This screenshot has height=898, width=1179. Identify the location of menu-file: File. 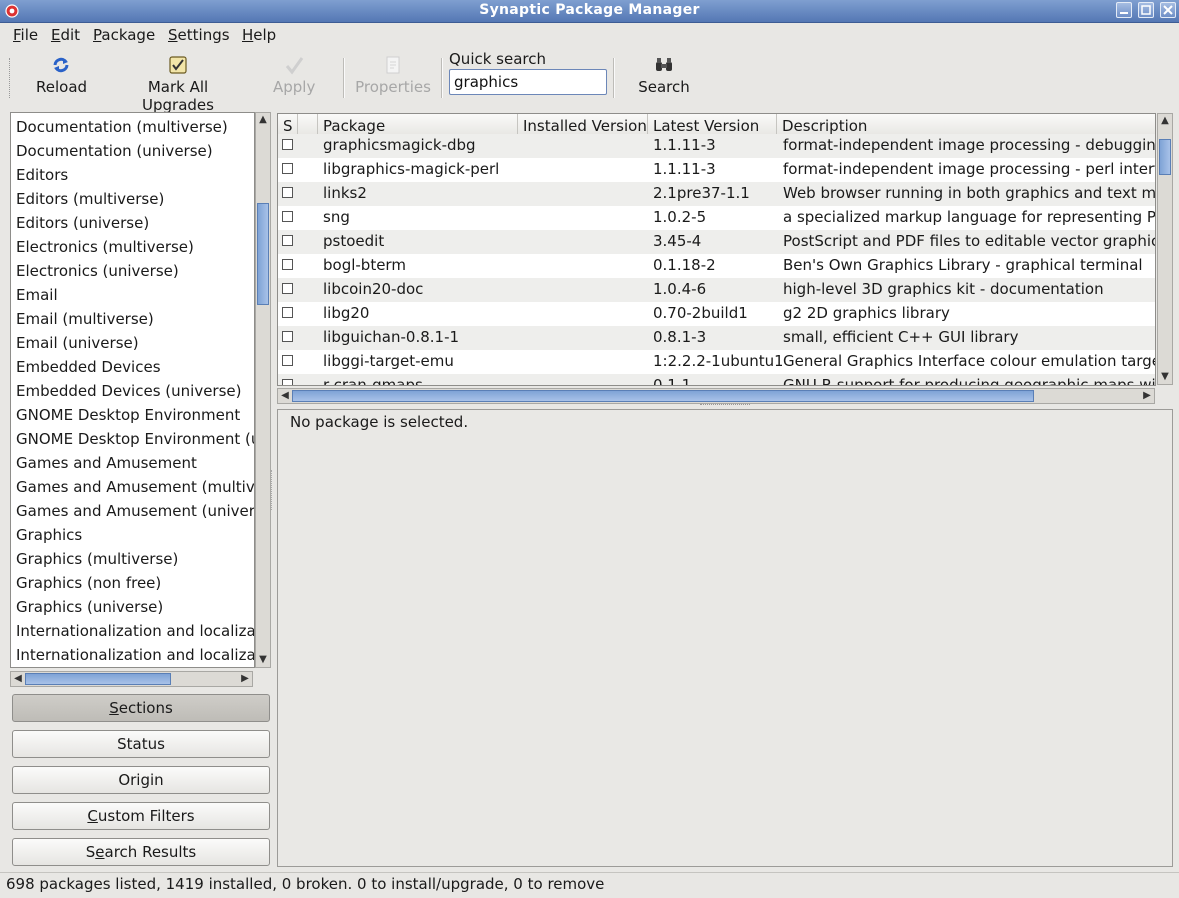
(25, 35).